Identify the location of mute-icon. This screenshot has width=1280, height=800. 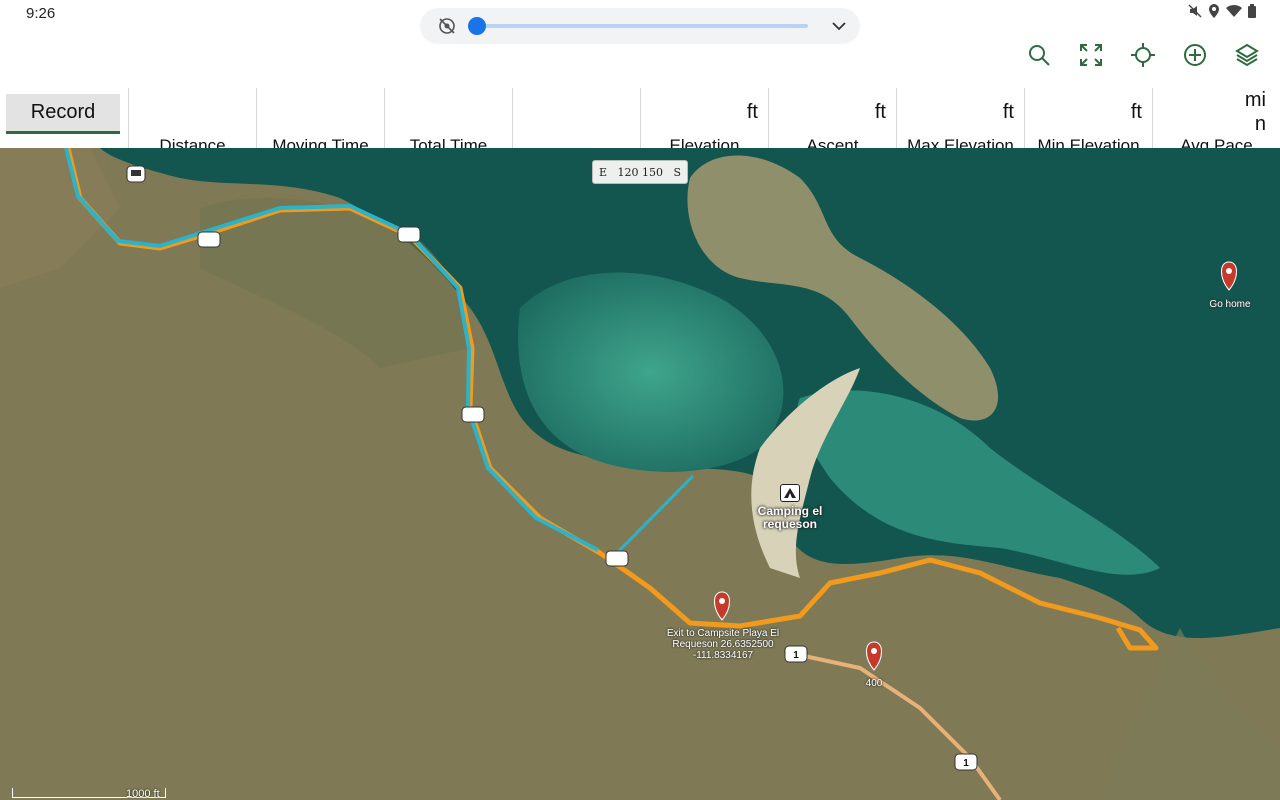
(1195, 11).